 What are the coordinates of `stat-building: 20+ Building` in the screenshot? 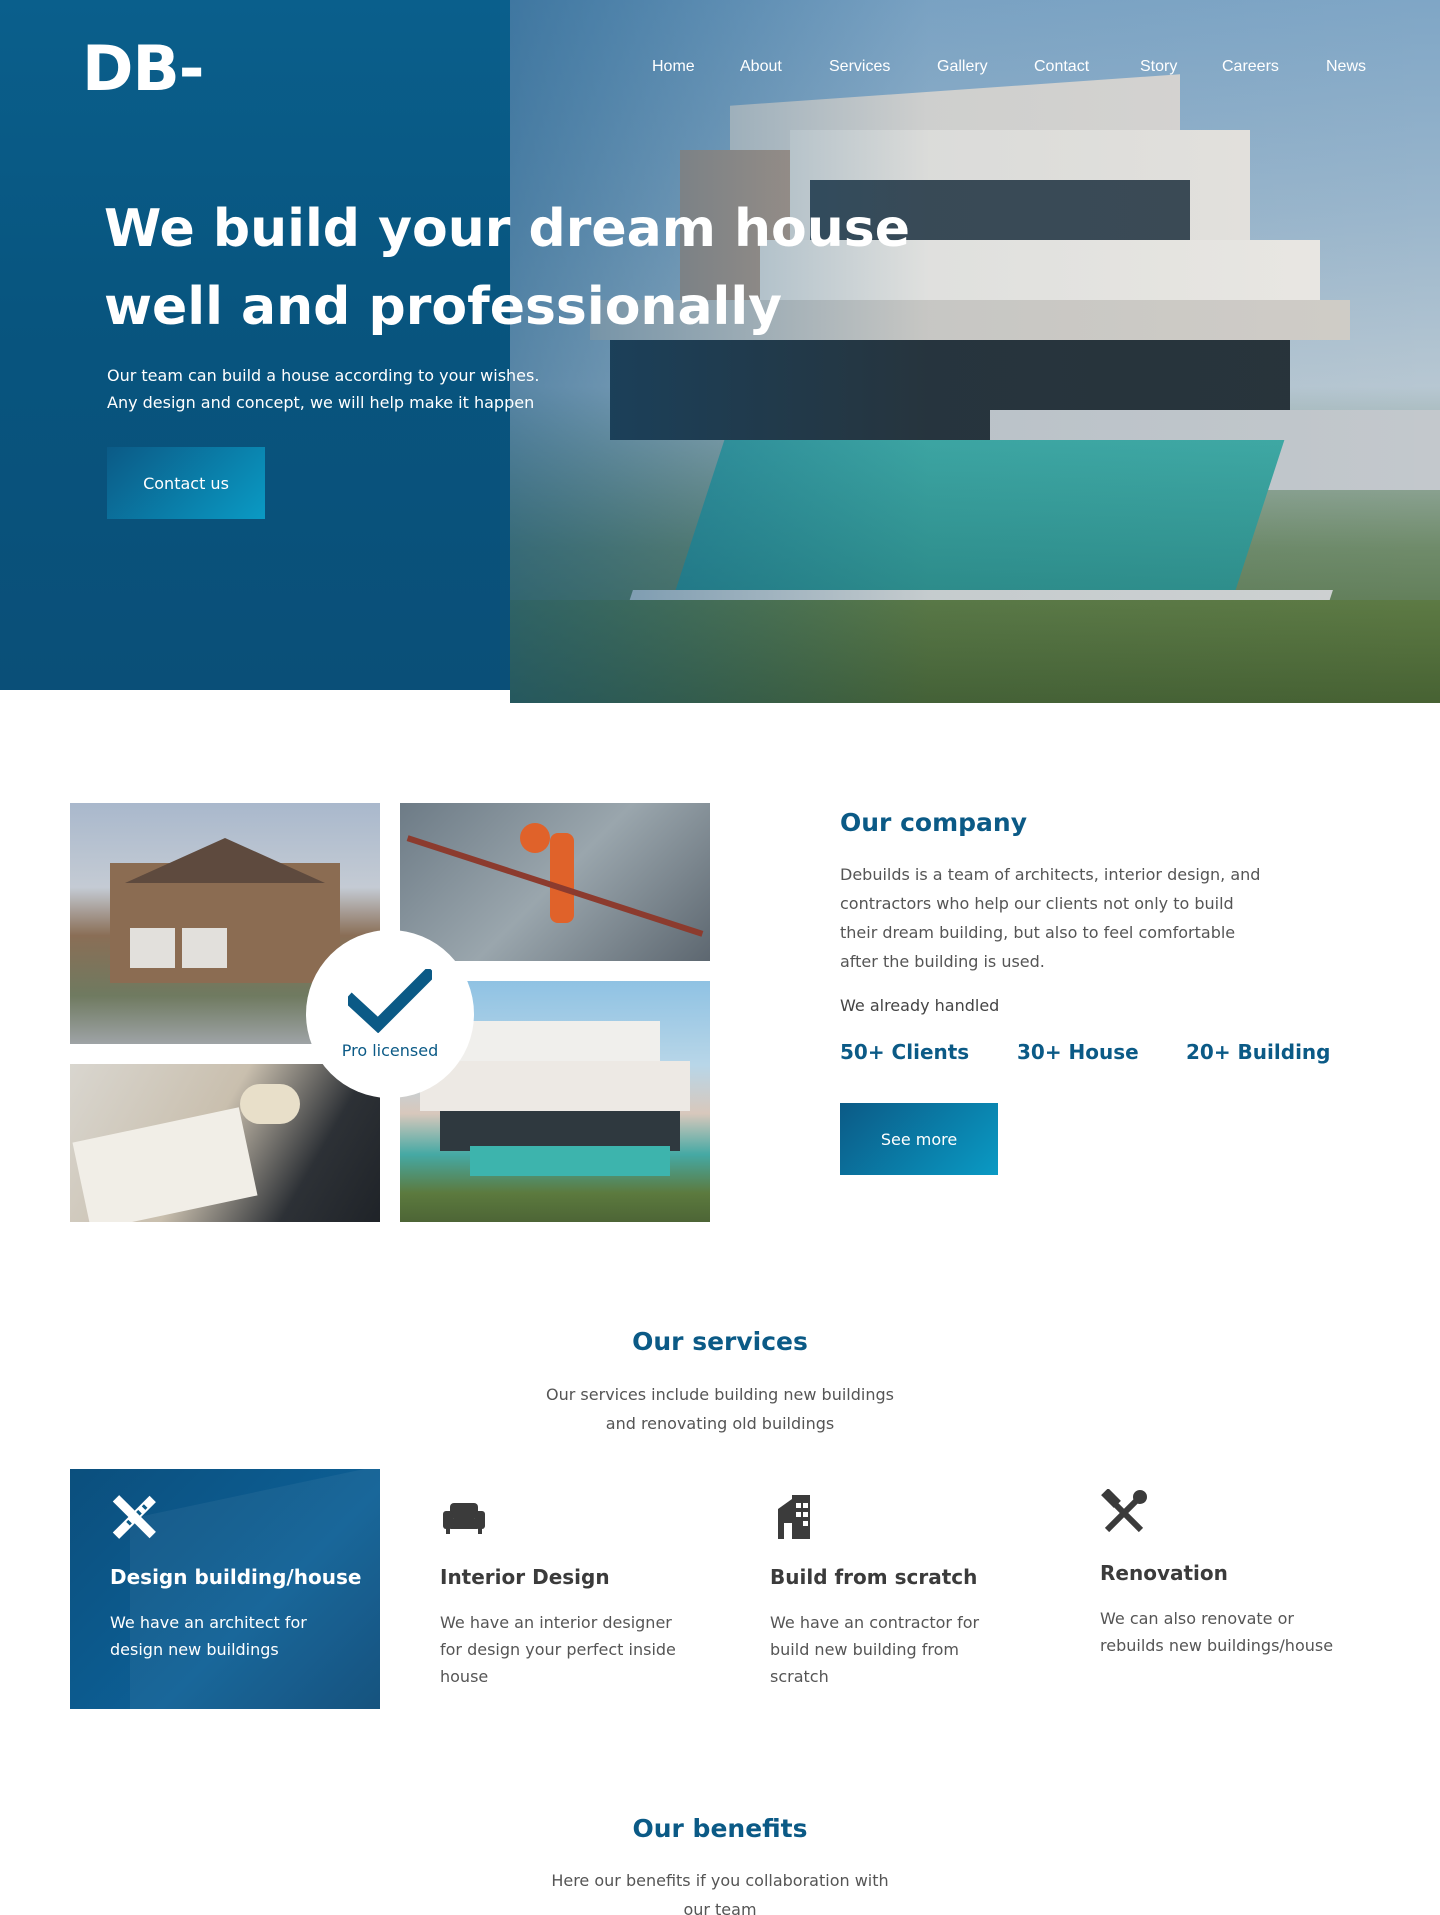 It's located at (1258, 1052).